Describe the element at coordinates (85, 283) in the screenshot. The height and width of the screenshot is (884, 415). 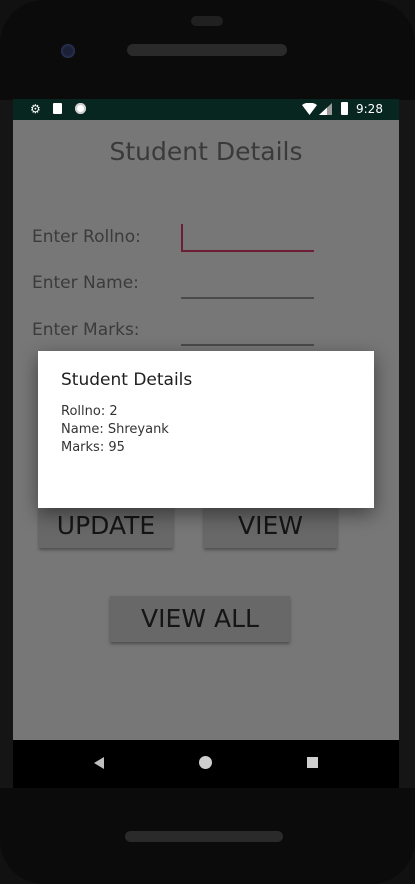
I see `name-label: Enter Name:` at that location.